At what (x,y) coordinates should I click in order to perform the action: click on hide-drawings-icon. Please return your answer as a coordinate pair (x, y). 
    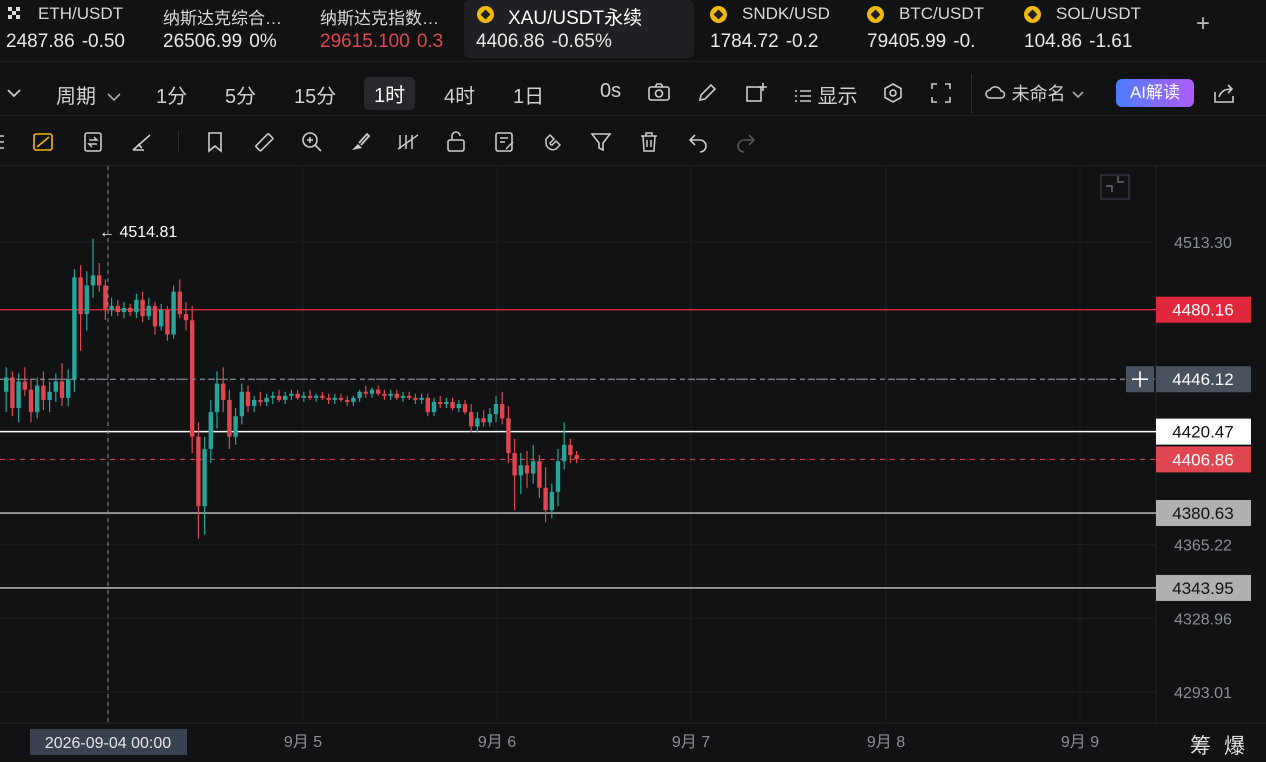
    Looking at the image, I should click on (408, 142).